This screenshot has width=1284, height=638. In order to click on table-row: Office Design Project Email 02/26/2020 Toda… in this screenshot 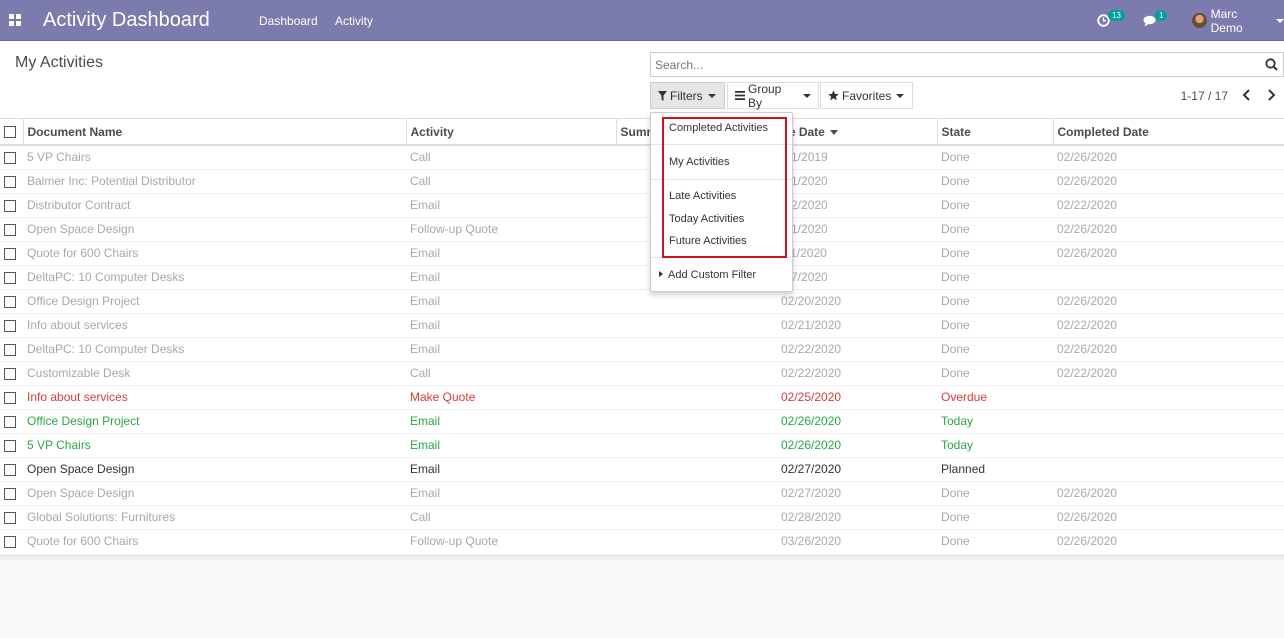, I will do `click(642, 420)`.